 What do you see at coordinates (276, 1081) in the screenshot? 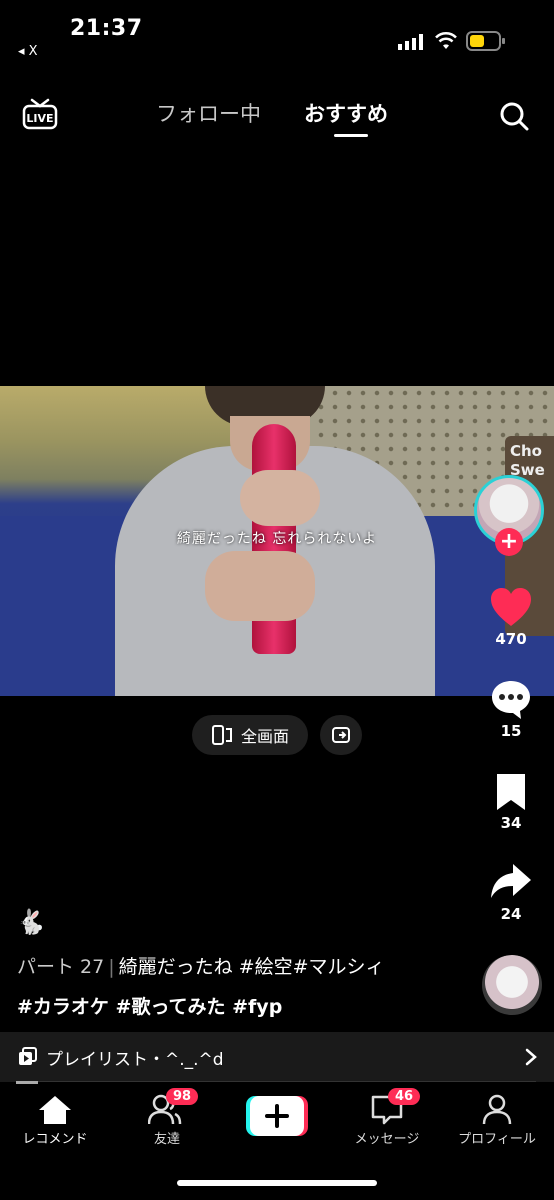
I see `video-progress-track` at bounding box center [276, 1081].